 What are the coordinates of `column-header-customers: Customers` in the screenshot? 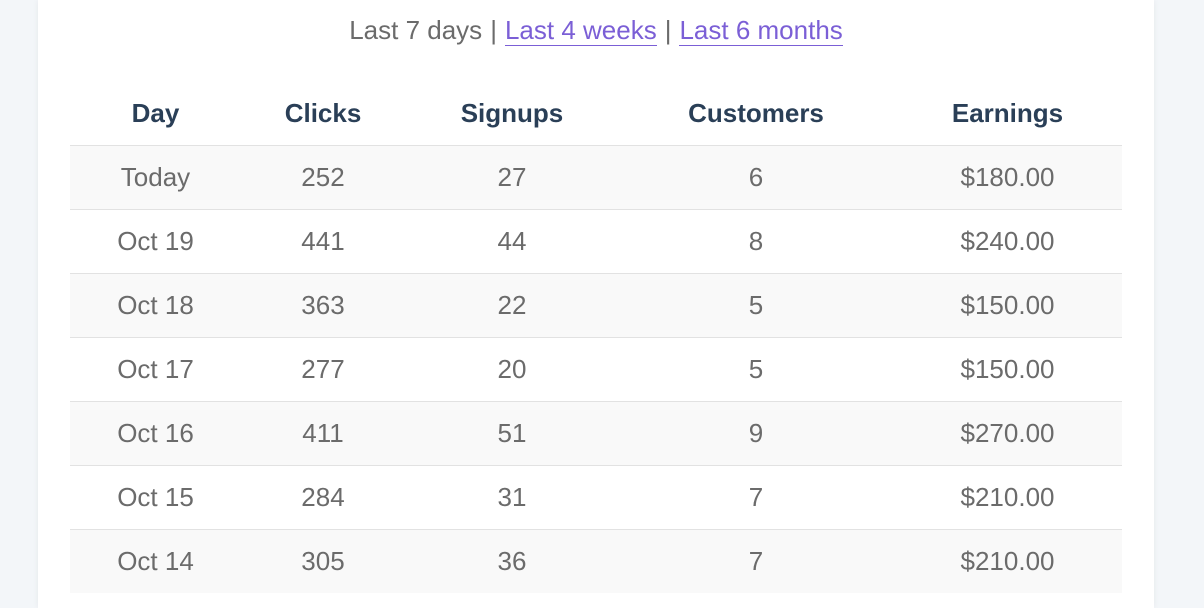 It's located at (756, 113).